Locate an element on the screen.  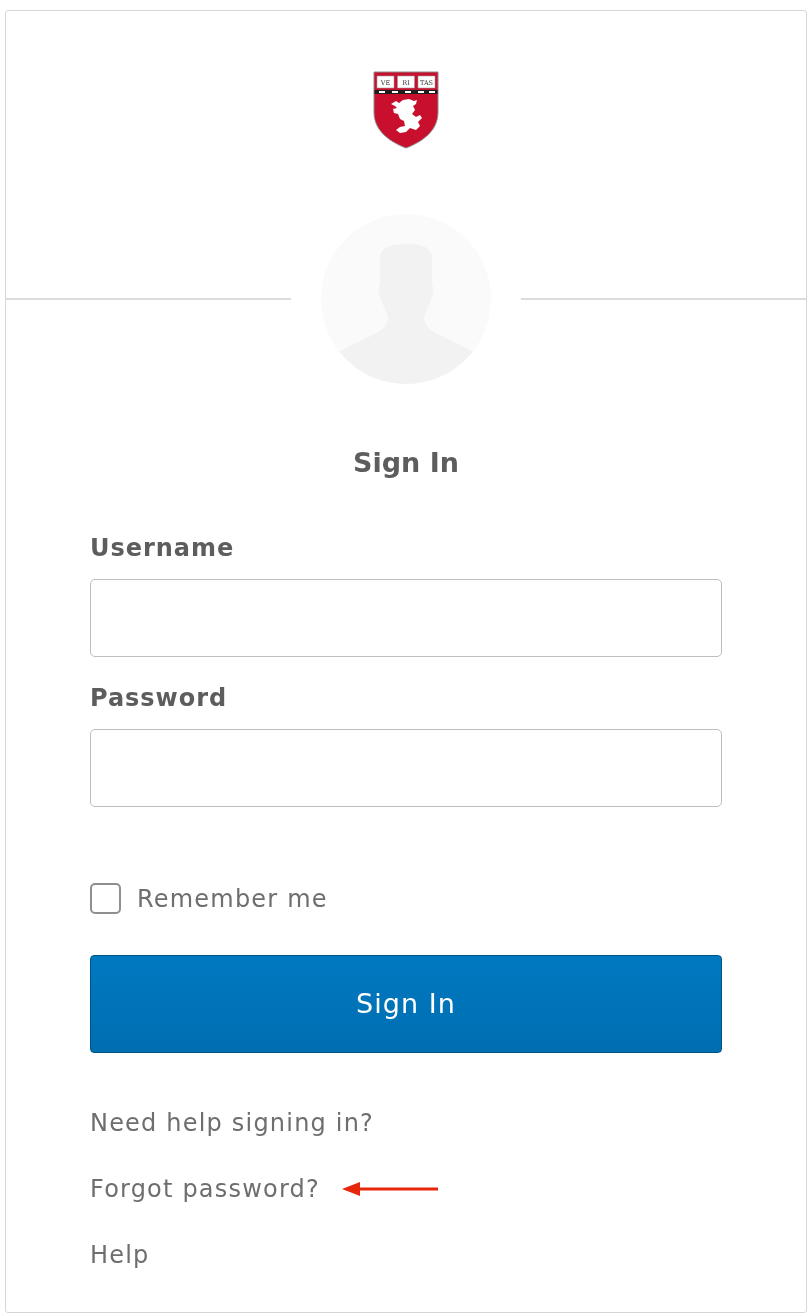
help-link: Help is located at coordinates (120, 1255).